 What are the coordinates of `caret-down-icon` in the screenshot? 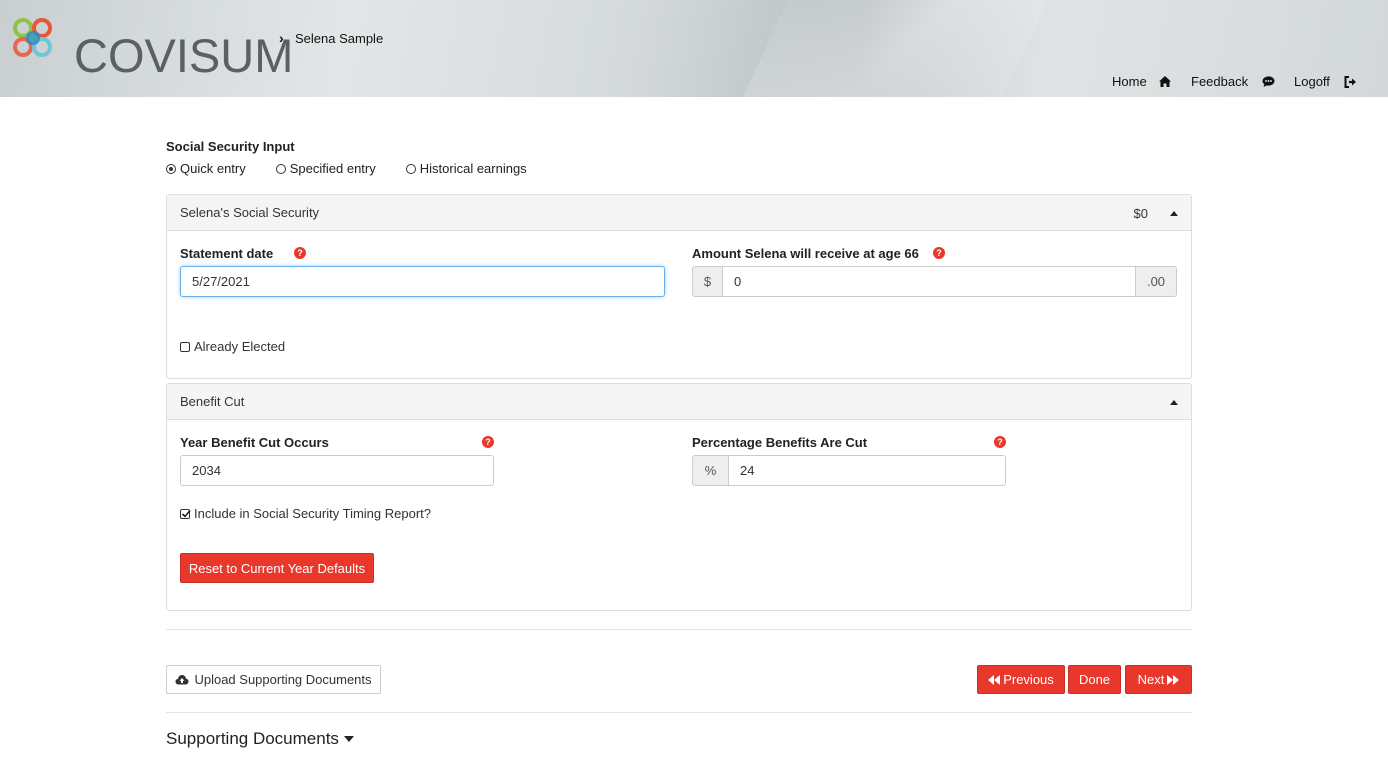 It's located at (348, 739).